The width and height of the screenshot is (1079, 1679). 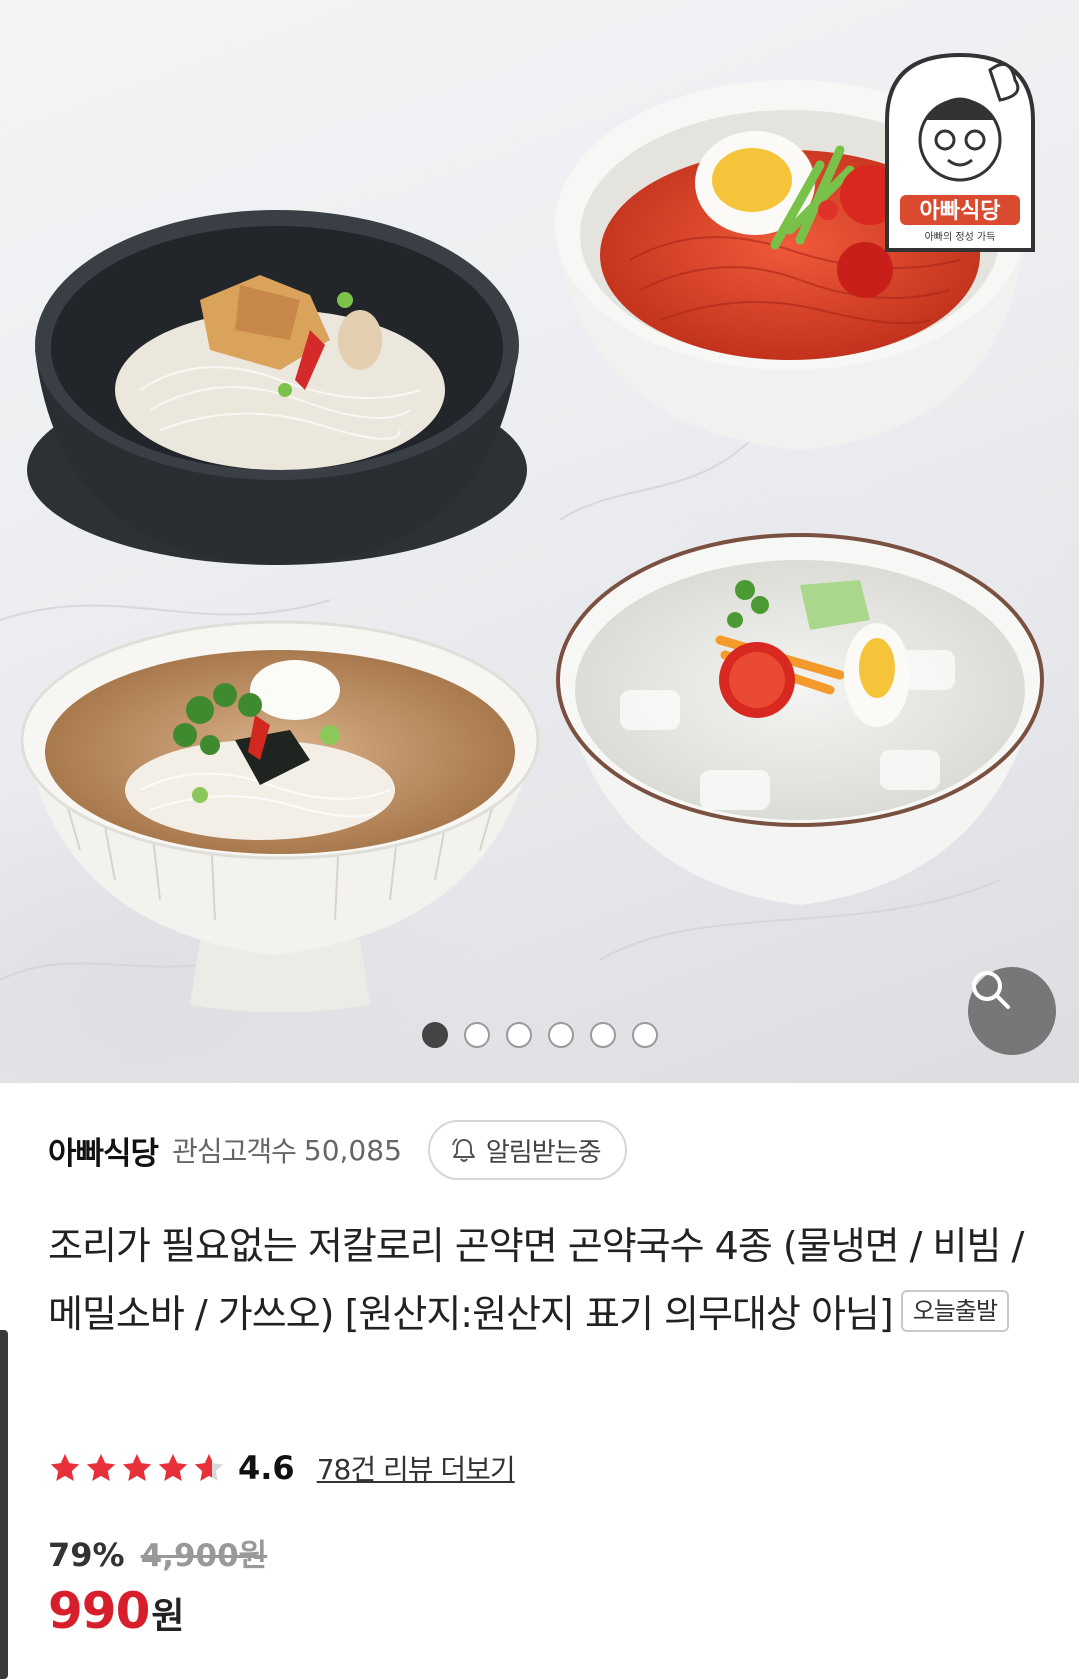 What do you see at coordinates (168, 1616) in the screenshot?
I see `price-unit: 원` at bounding box center [168, 1616].